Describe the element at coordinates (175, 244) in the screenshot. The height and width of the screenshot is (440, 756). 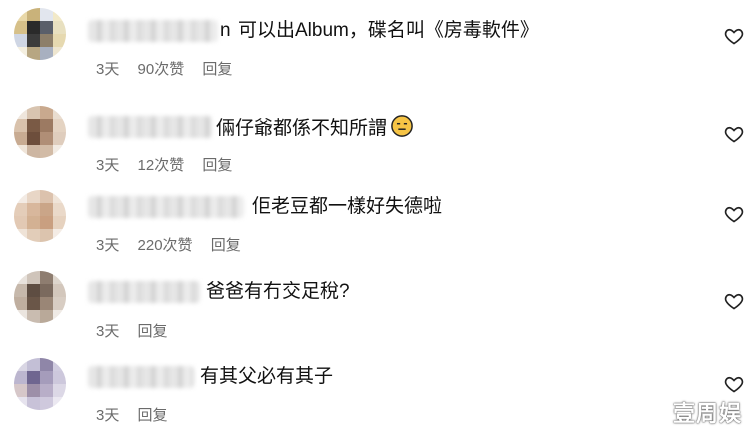
I see `comment-meta: 3天 220次赞 回复` at that location.